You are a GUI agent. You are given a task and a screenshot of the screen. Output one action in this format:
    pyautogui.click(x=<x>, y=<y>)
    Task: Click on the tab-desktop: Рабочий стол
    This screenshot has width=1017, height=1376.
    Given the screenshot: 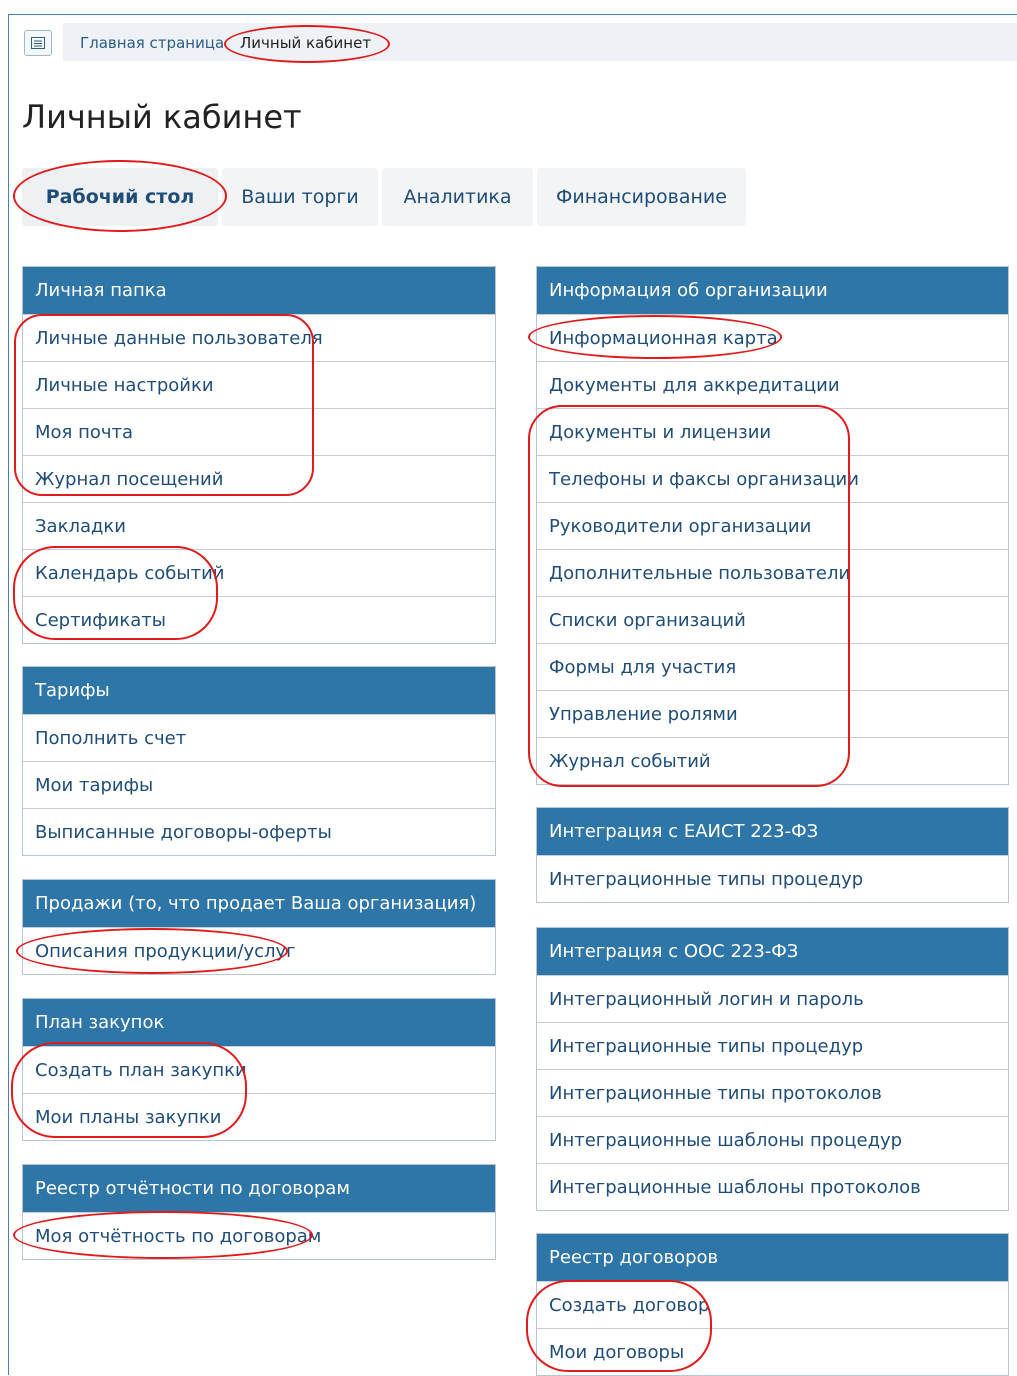 What is the action you would take?
    pyautogui.click(x=120, y=197)
    